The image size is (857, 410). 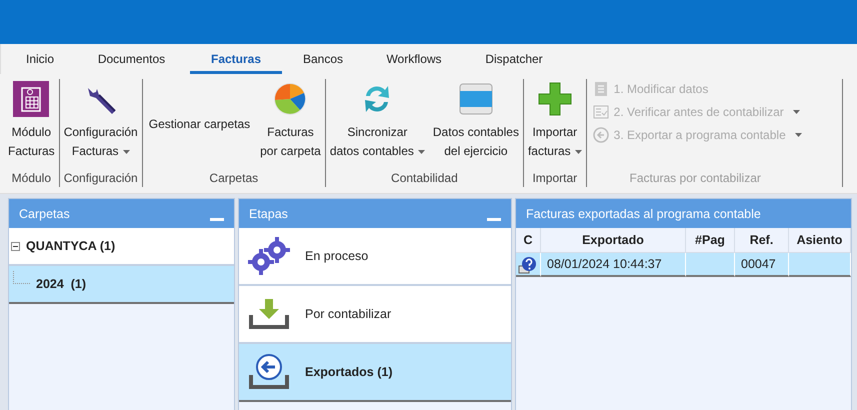 I want to click on group-label: Carpetas, so click(x=234, y=179).